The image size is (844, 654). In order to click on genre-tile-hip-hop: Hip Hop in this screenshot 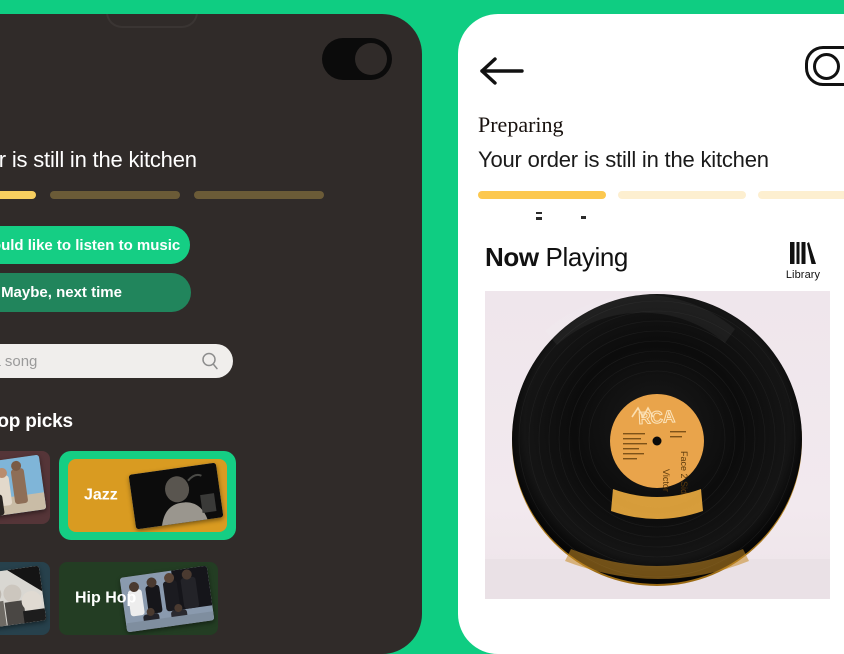, I will do `click(138, 598)`.